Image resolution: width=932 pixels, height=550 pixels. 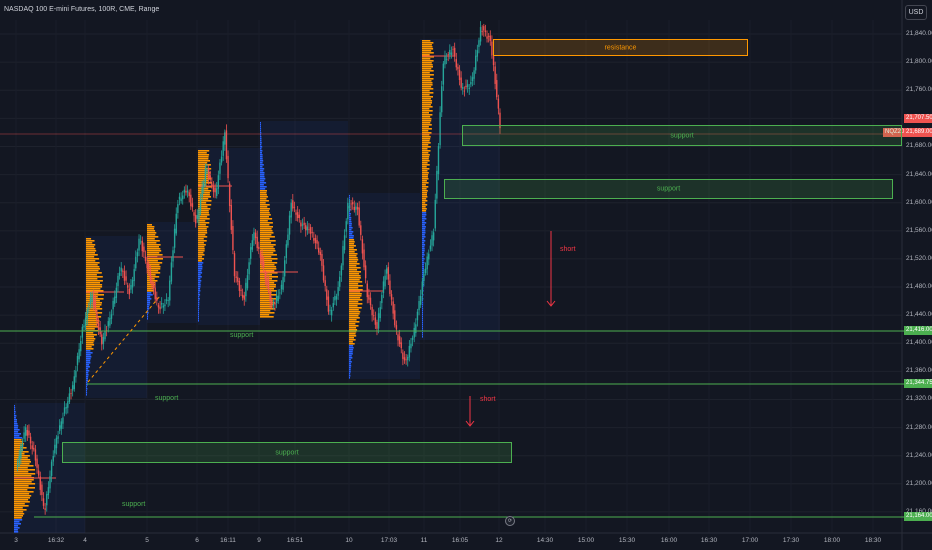 What do you see at coordinates (287, 452) in the screenshot?
I see `support-zone-lower: support` at bounding box center [287, 452].